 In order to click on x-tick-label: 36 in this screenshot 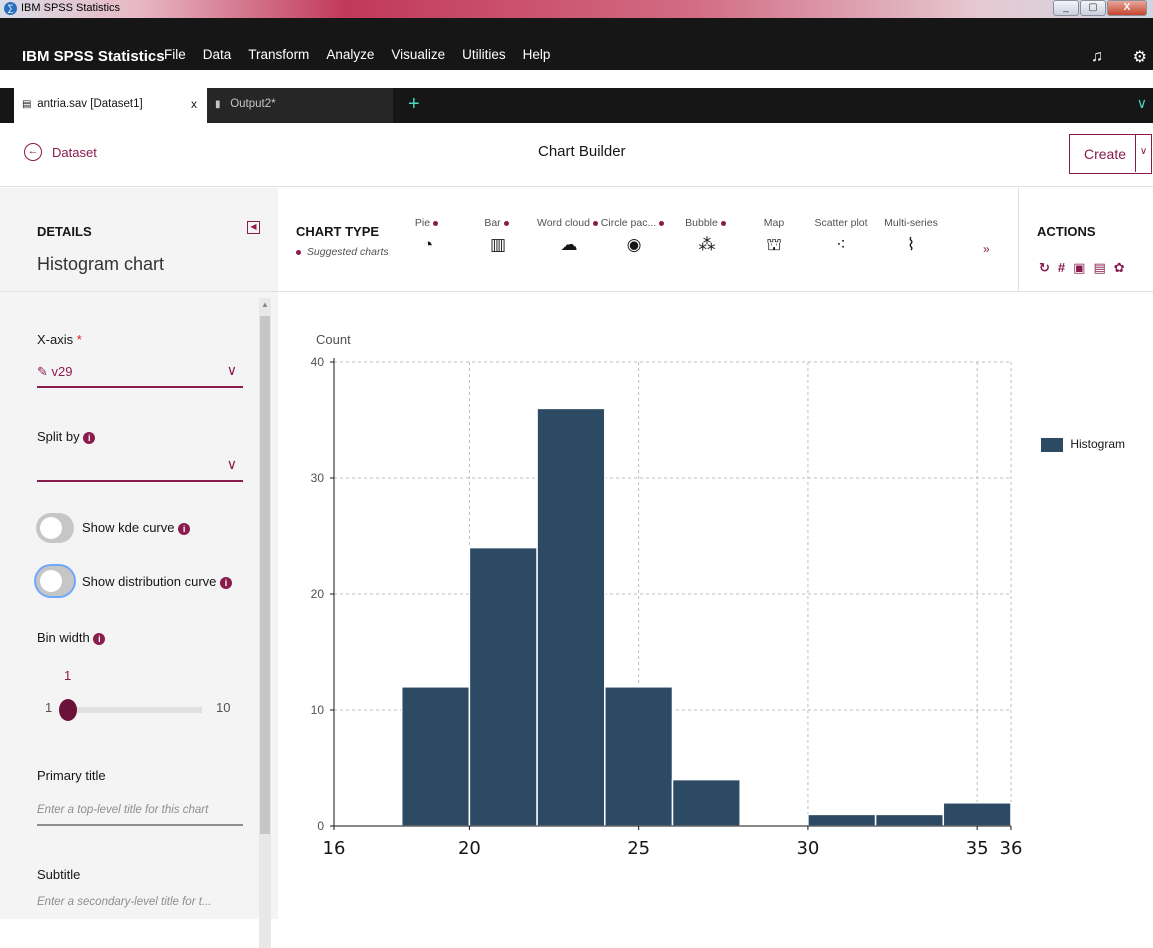, I will do `click(1011, 848)`.